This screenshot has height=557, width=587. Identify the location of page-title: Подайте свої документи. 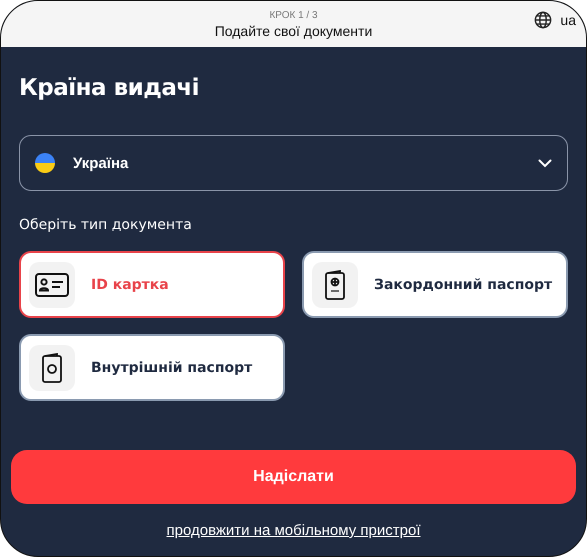
(293, 30).